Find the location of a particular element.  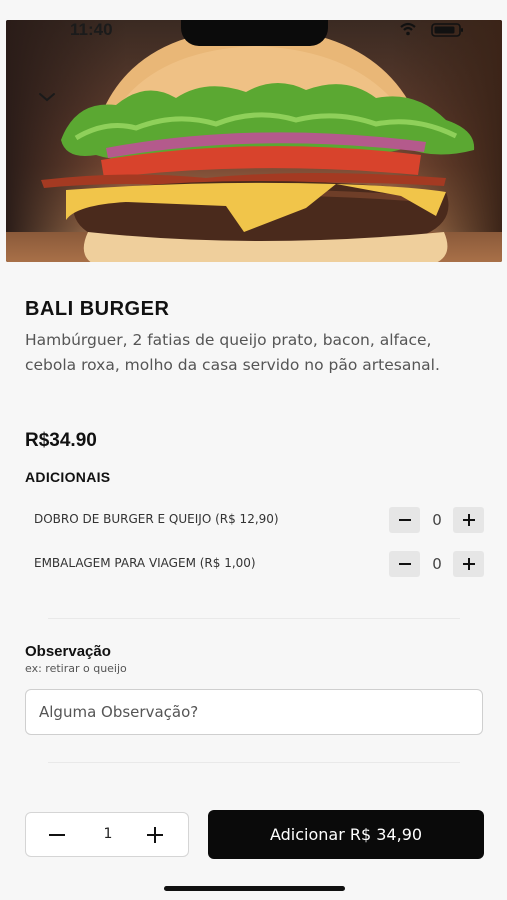

addon-row: EMBALAGEM PARA VIAGEM (R$ 1,00) 0 is located at coordinates (255, 564).